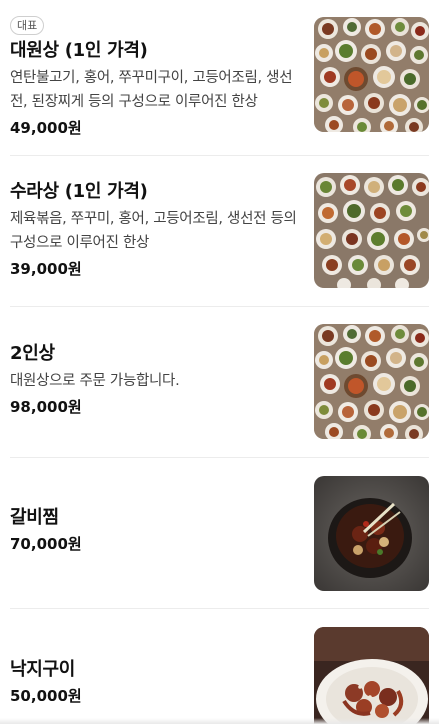  What do you see at coordinates (156, 530) in the screenshot?
I see `menu-item-text: 갈비찜 70,000원` at bounding box center [156, 530].